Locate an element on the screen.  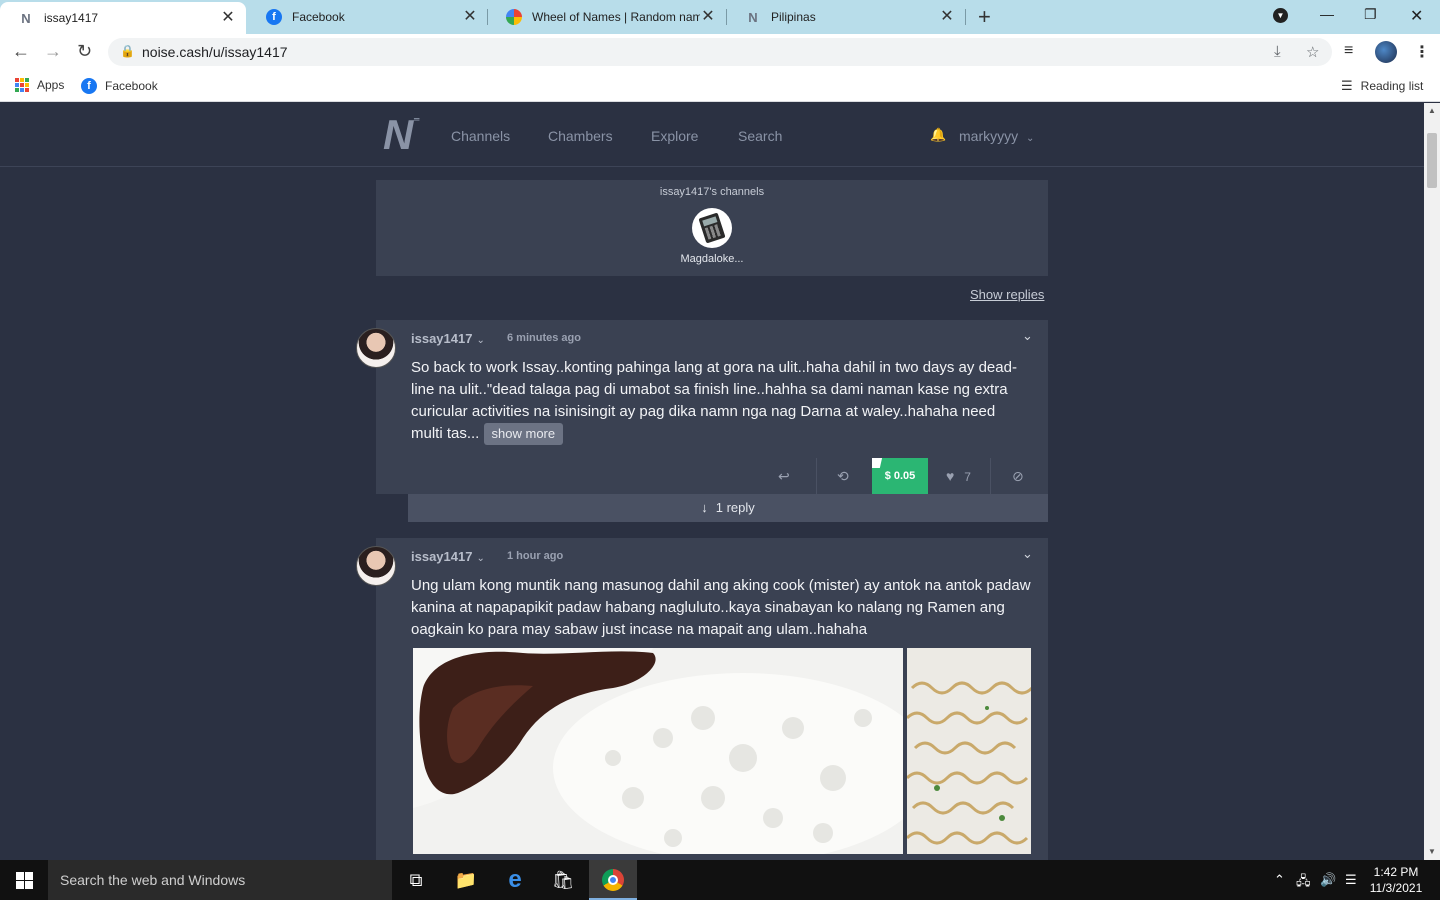
tab-facebook: f Facebook ✕ is located at coordinates (368, 17).